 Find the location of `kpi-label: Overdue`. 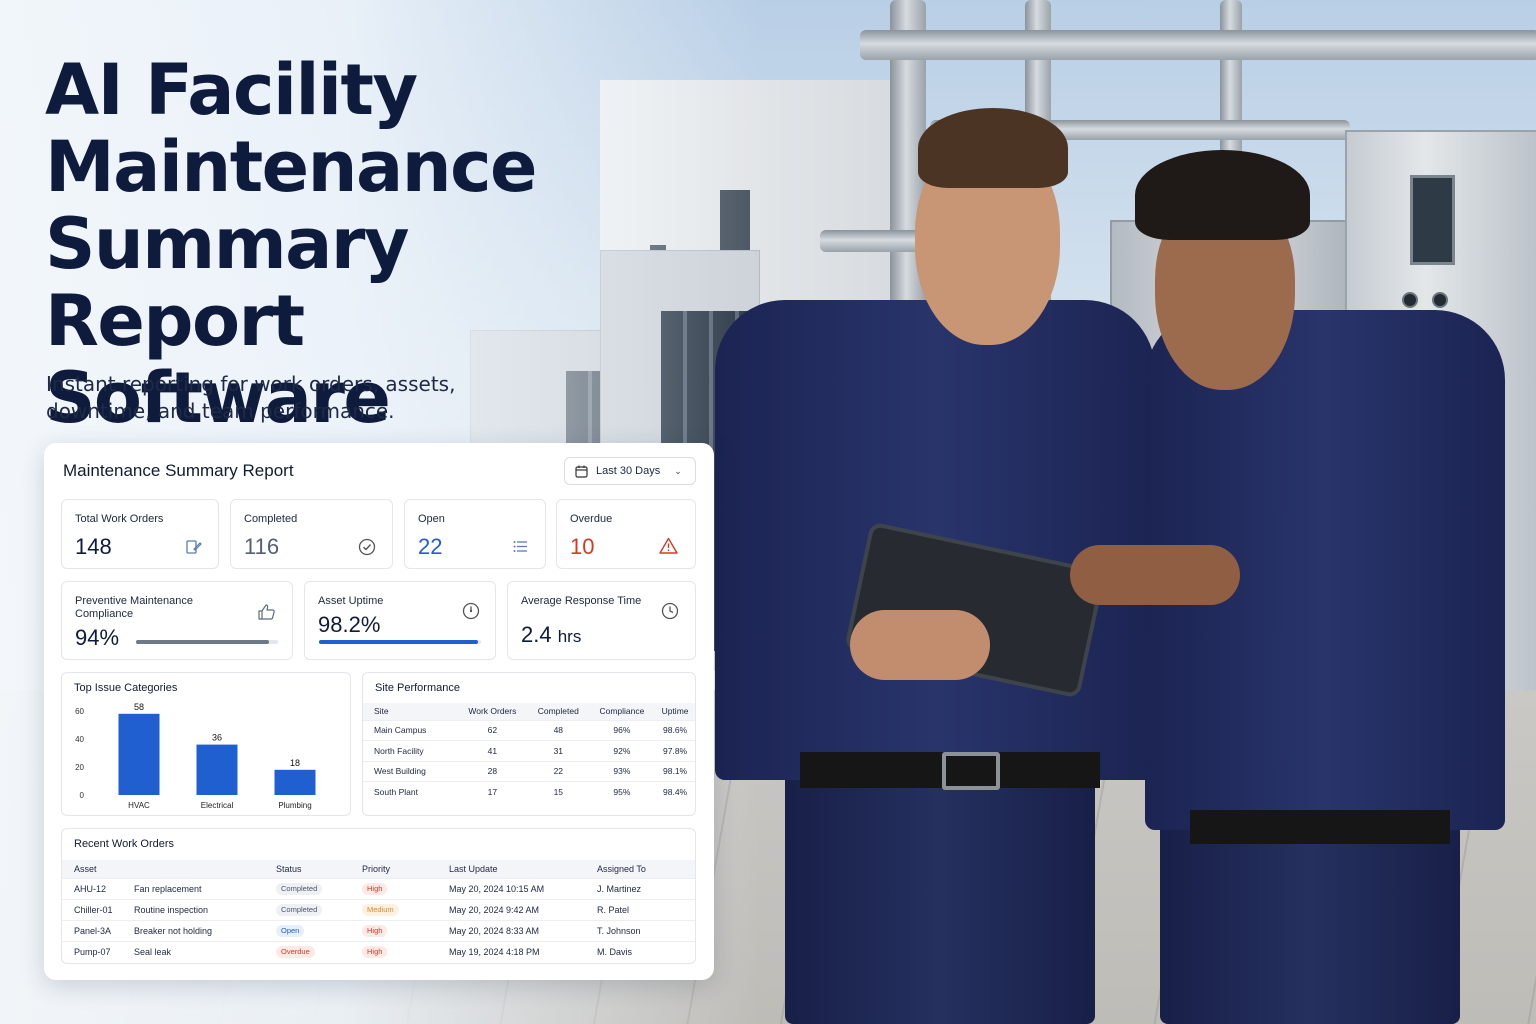

kpi-label: Overdue is located at coordinates (591, 519).